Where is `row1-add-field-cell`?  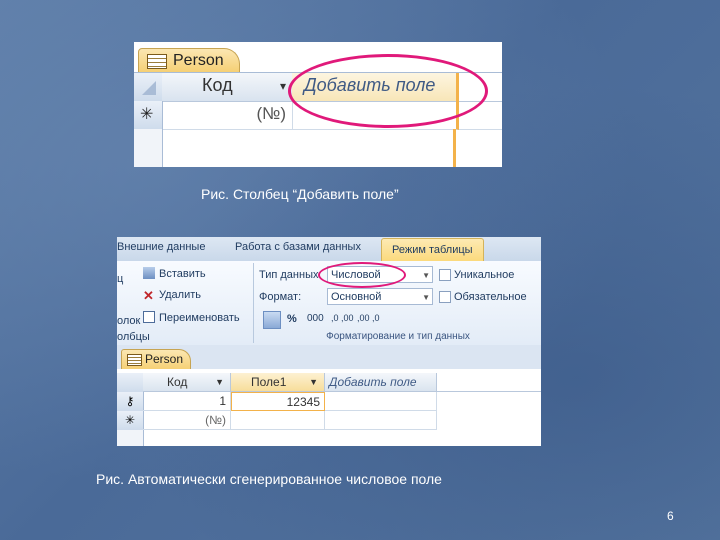 row1-add-field-cell is located at coordinates (381, 401).